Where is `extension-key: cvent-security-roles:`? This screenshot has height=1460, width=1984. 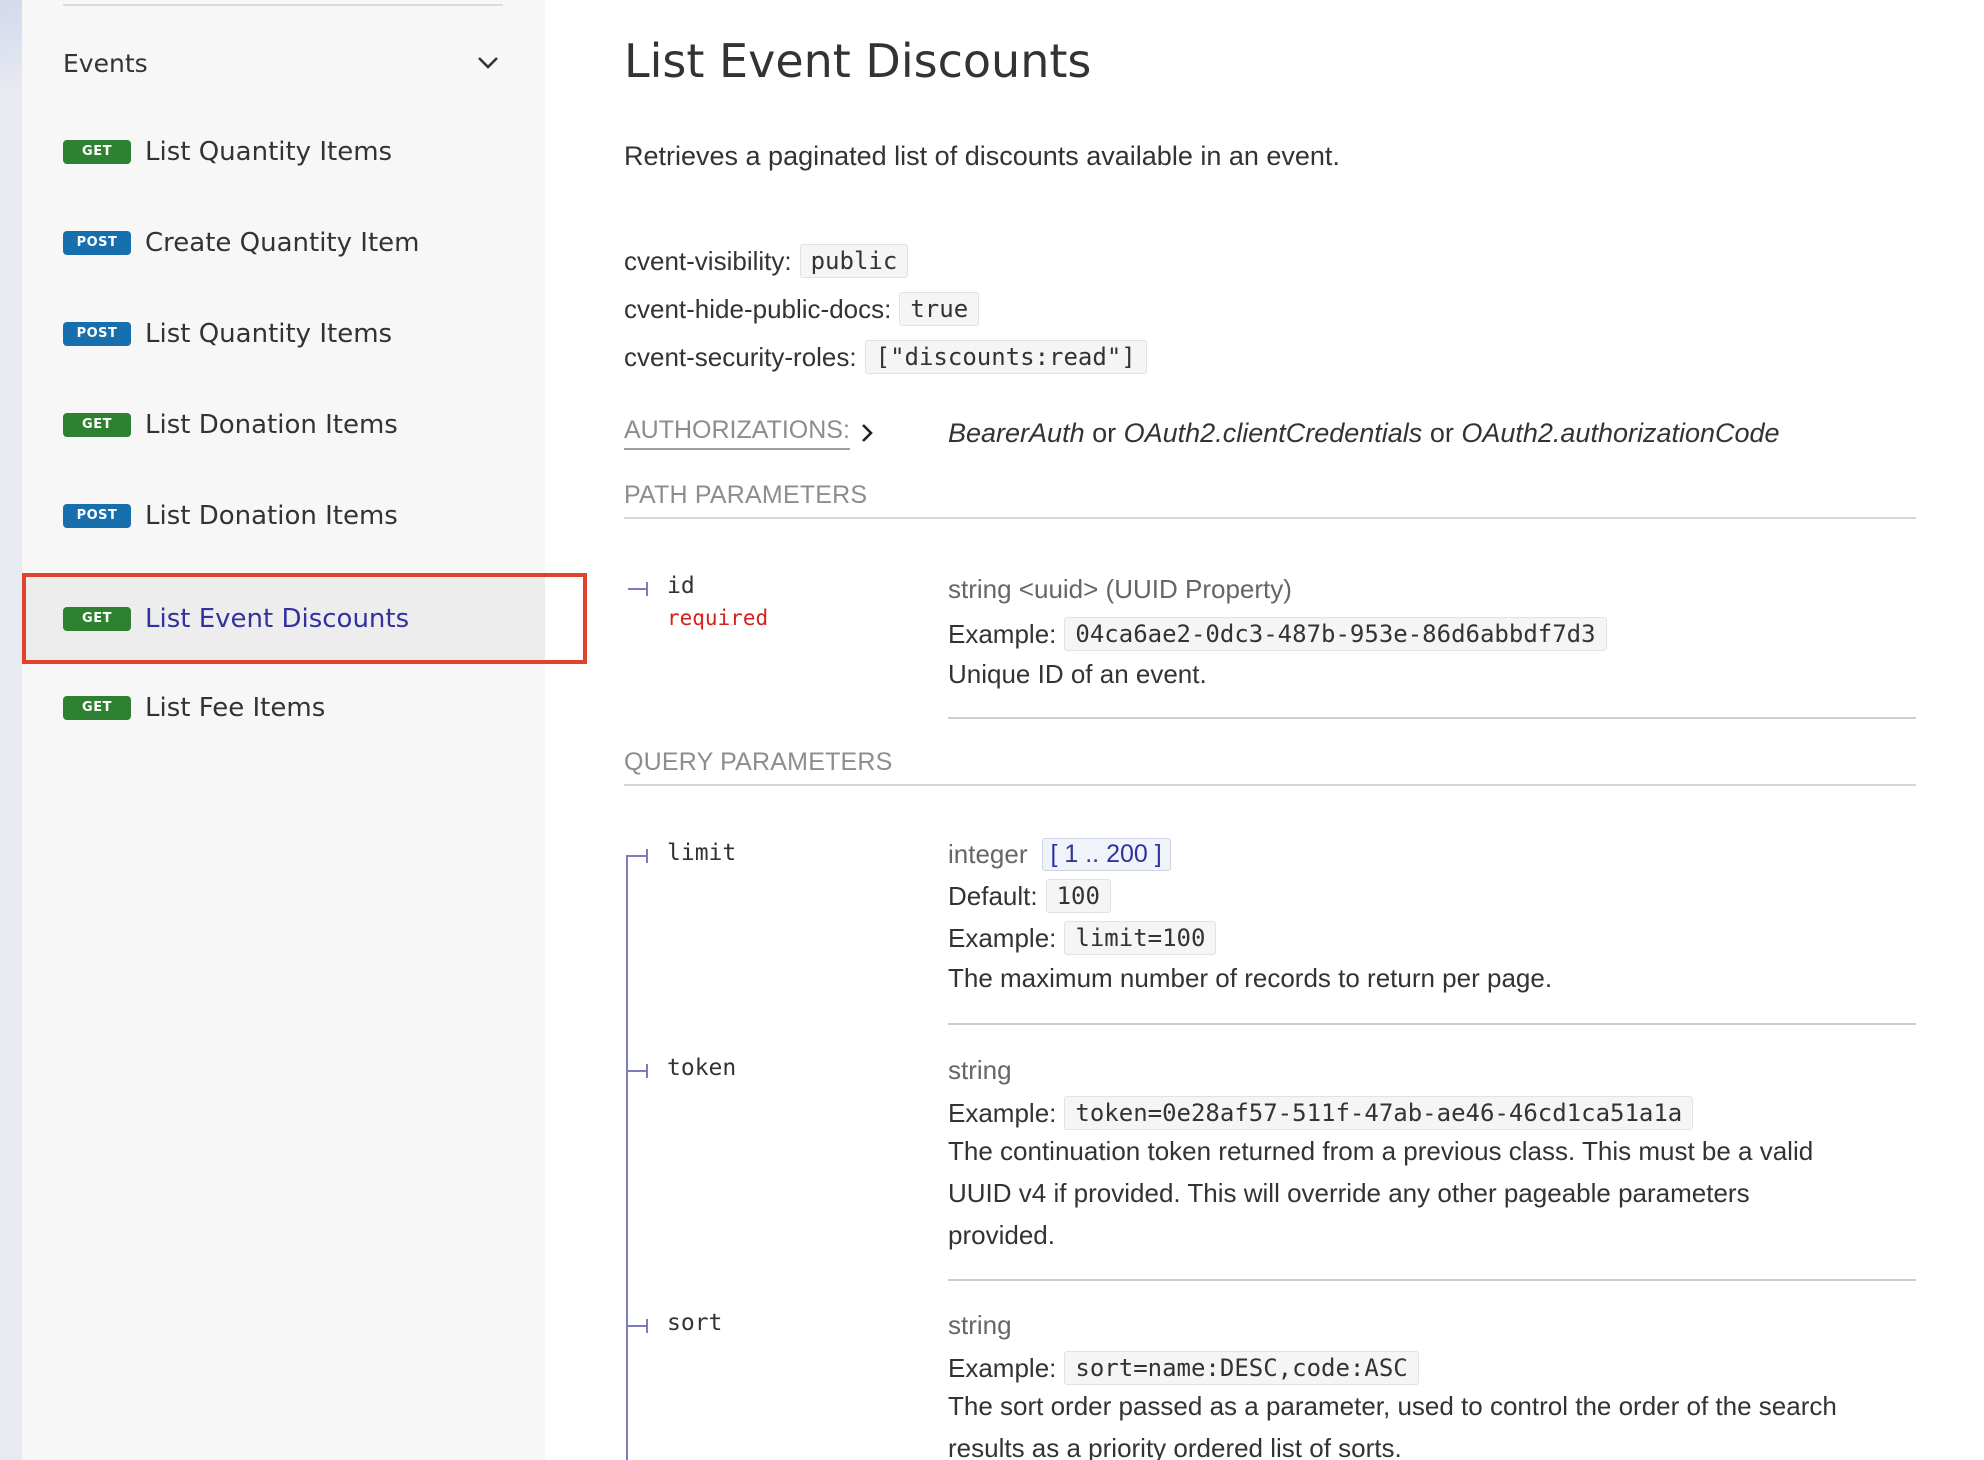 extension-key: cvent-security-roles: is located at coordinates (740, 356).